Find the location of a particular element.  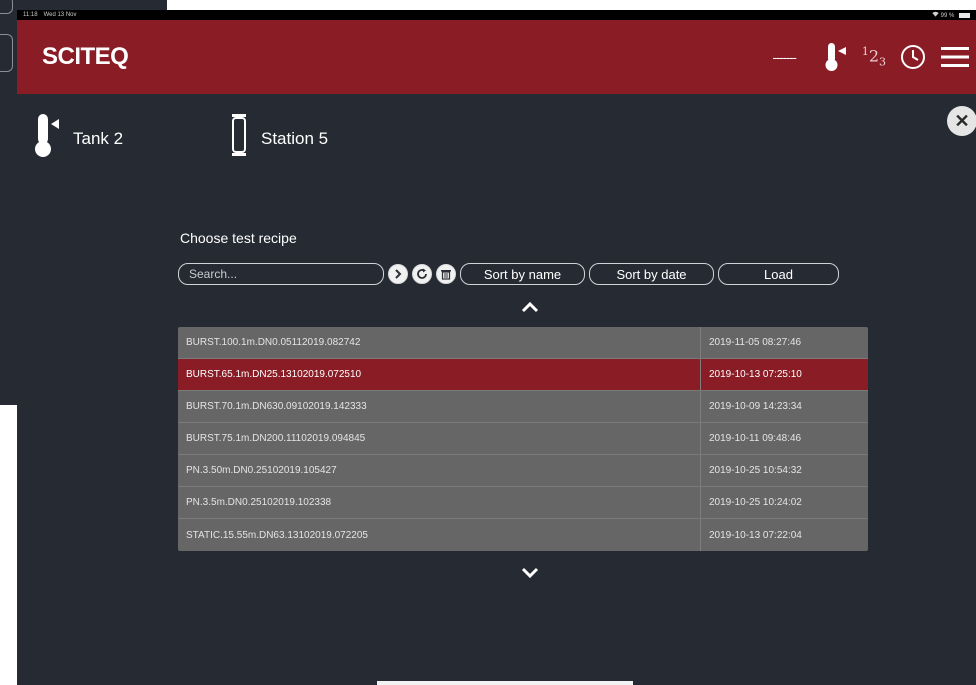

temperature-reading: ------- is located at coordinates (784, 57).